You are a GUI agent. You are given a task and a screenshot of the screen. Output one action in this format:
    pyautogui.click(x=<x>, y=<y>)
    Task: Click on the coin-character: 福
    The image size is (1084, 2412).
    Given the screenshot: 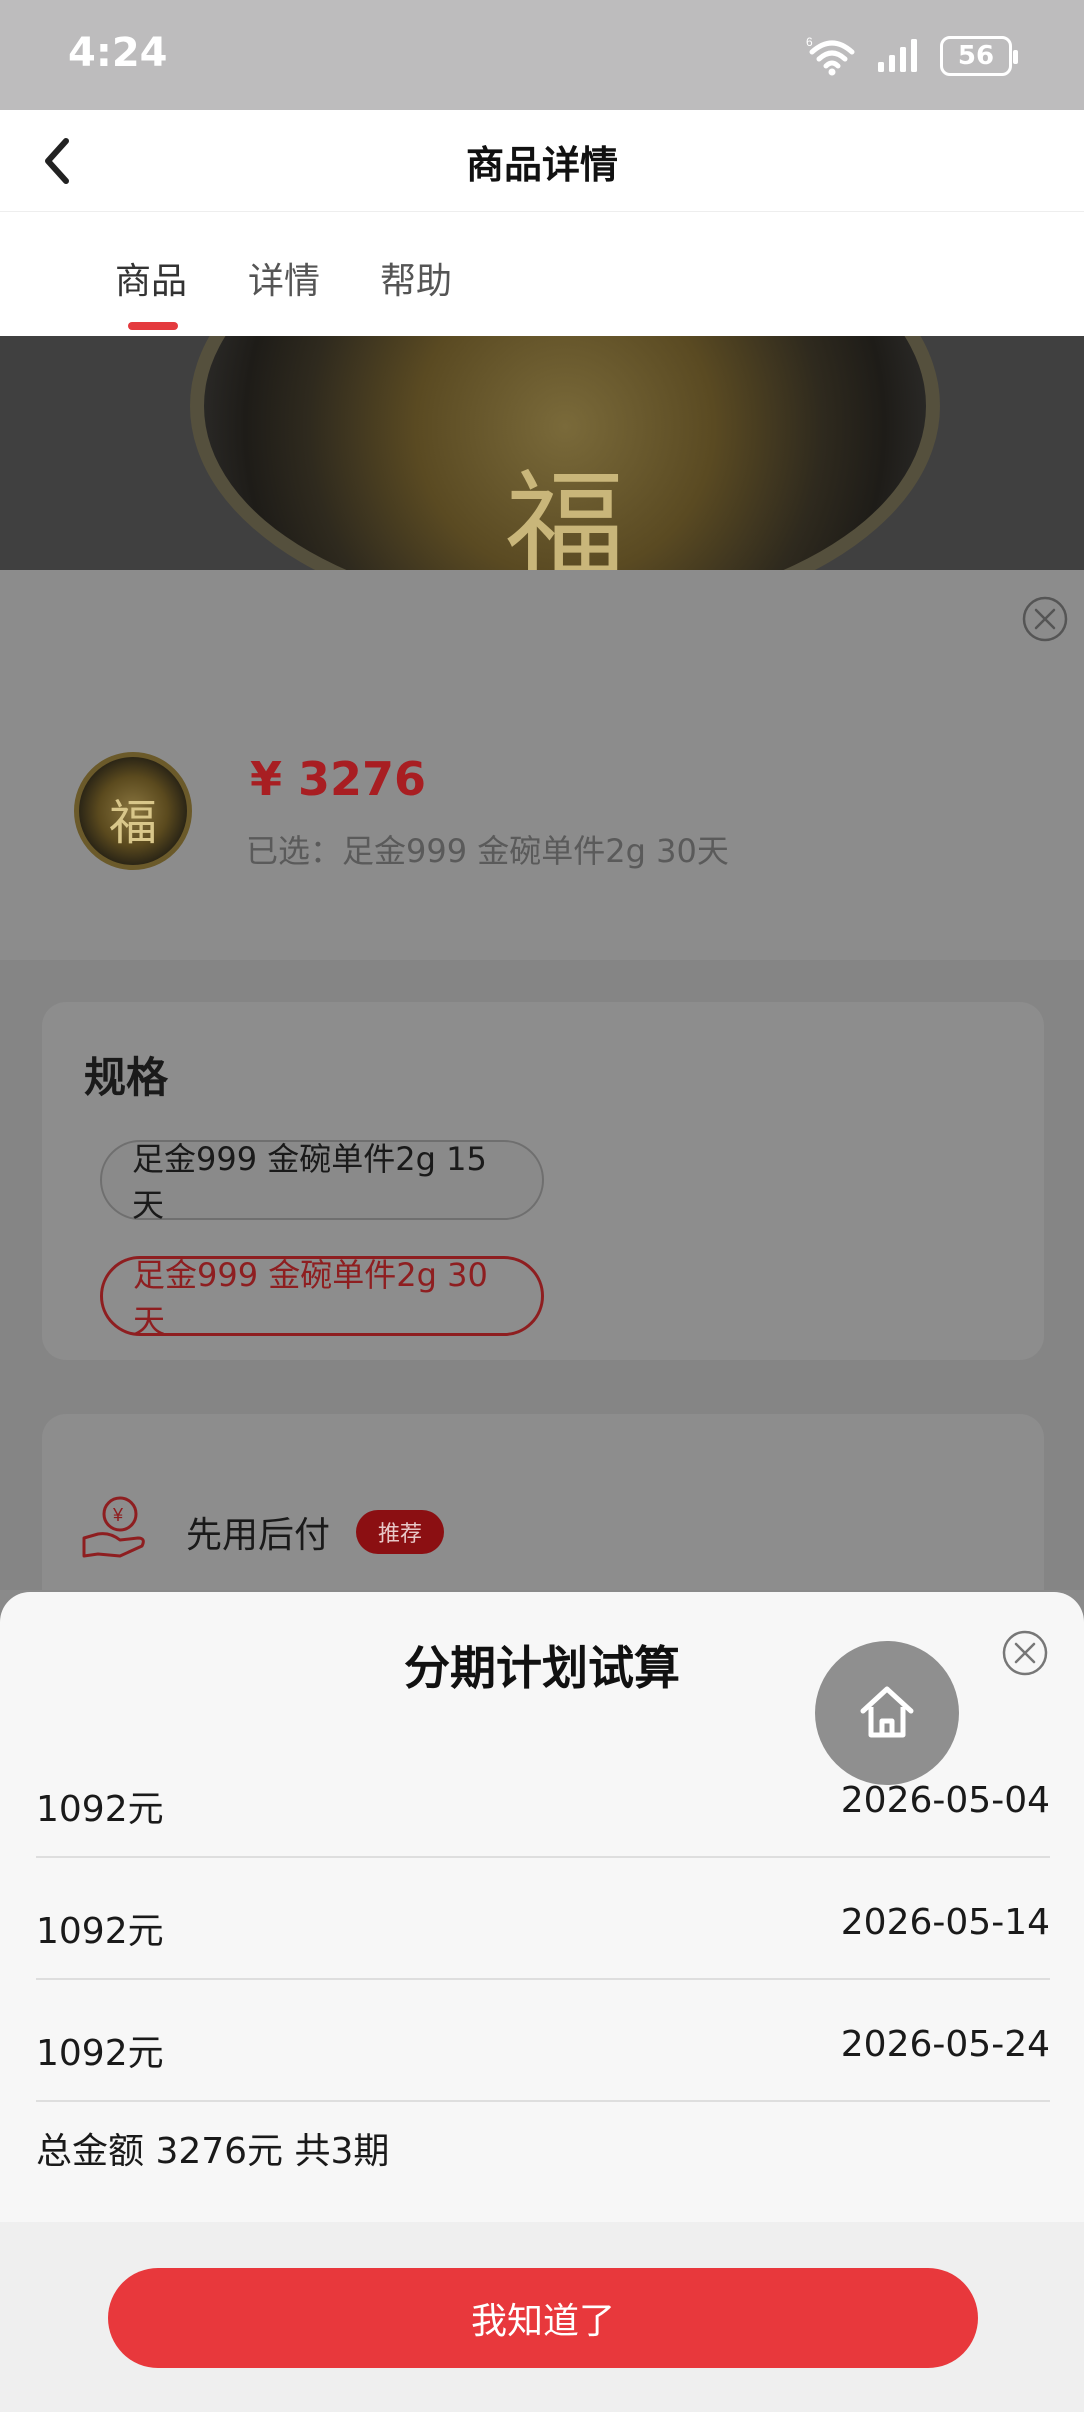 What is the action you would take?
    pyautogui.click(x=565, y=514)
    